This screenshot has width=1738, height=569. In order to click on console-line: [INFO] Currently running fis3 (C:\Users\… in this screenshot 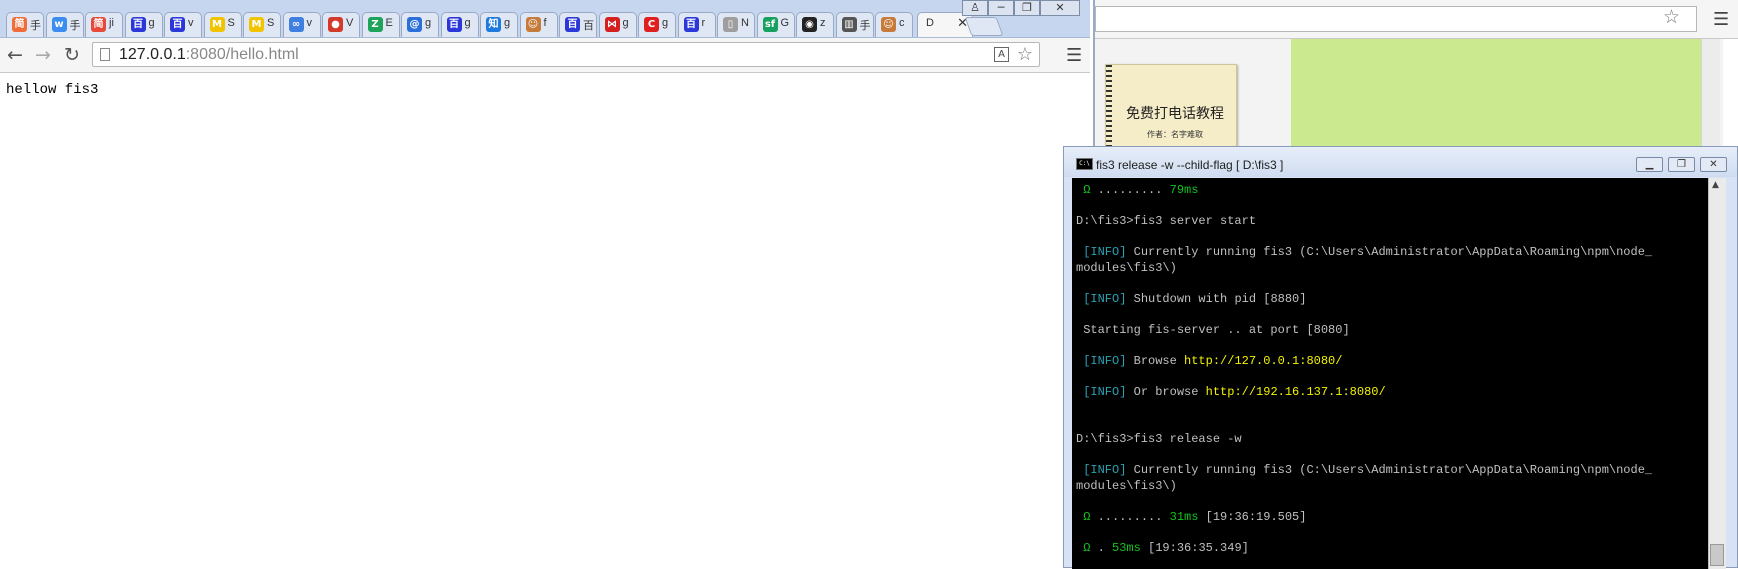, I will do `click(1364, 470)`.